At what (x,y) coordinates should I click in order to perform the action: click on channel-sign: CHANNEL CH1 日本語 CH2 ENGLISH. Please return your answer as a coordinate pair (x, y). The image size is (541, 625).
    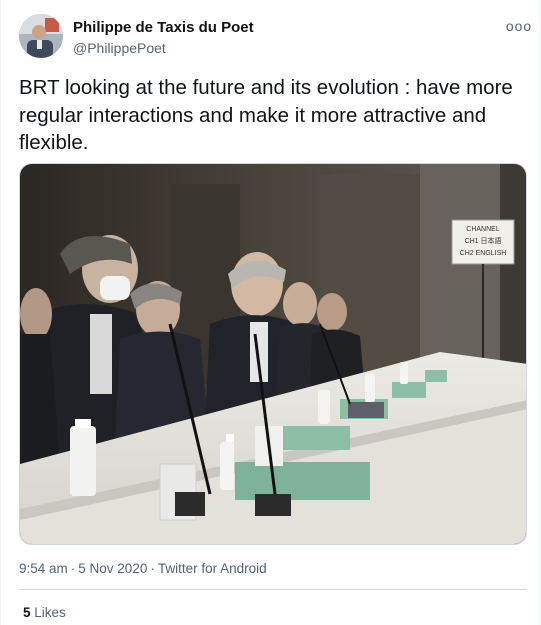
    Looking at the image, I should click on (483, 242).